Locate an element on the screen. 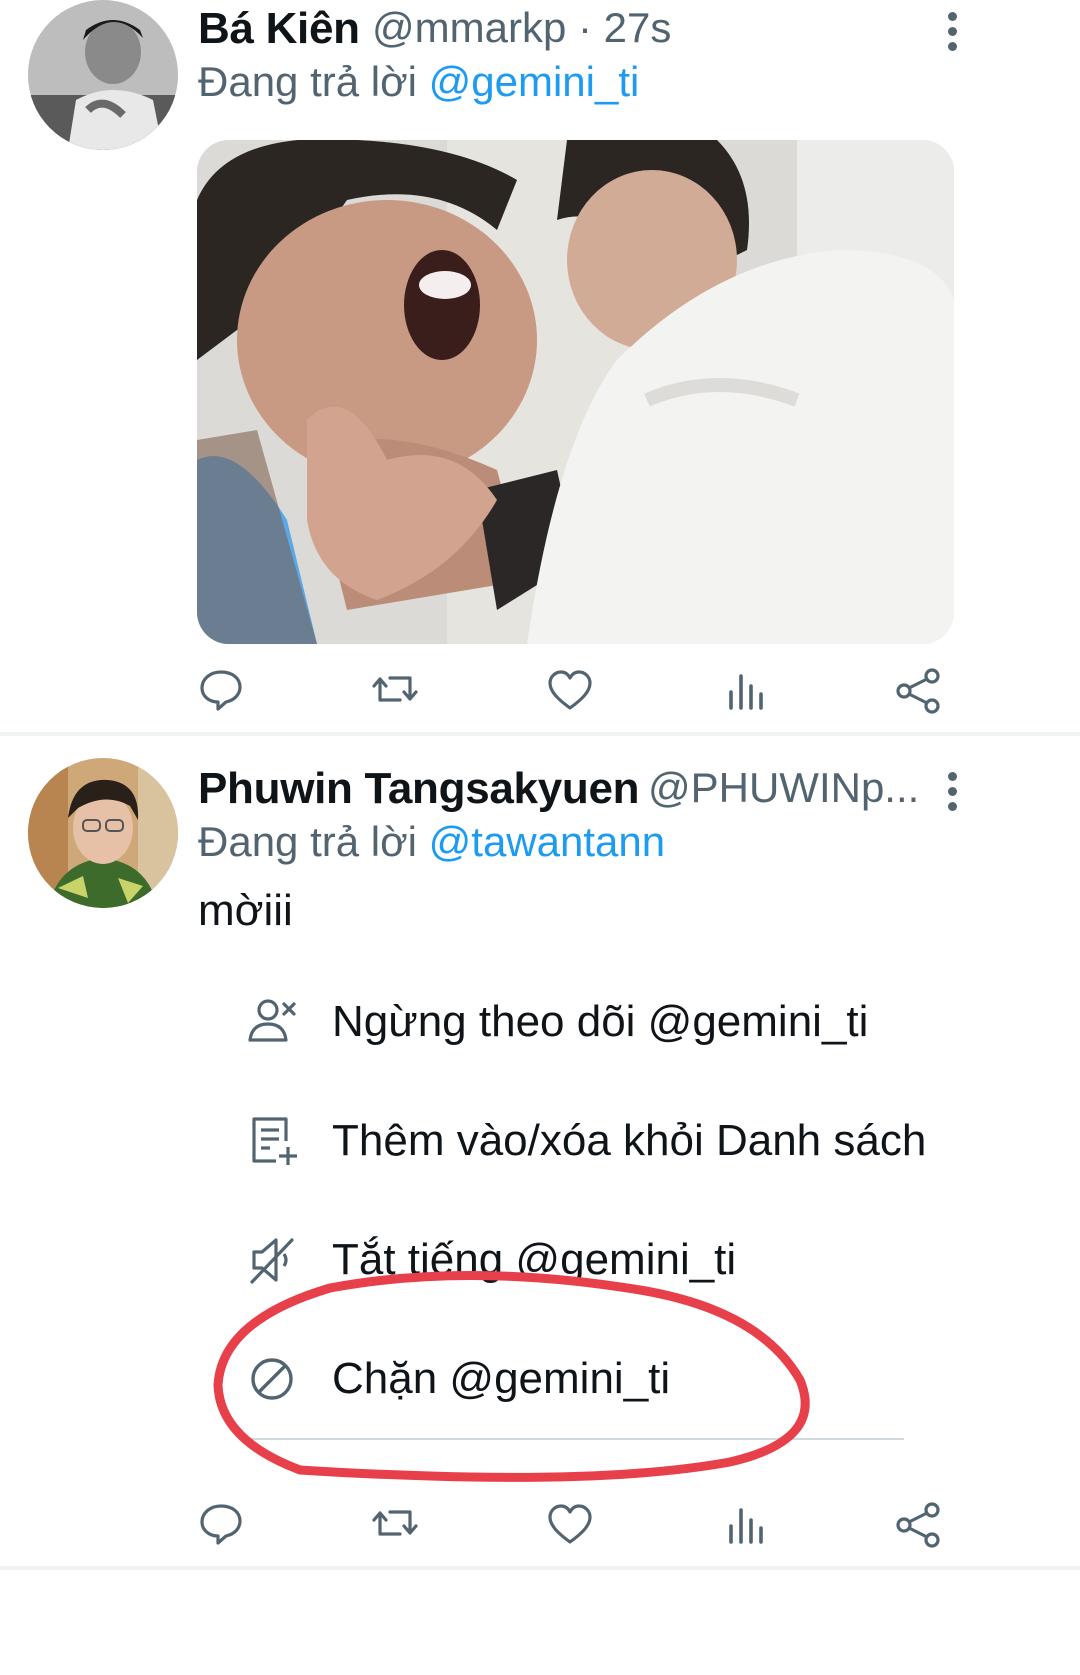  tweet-divider is located at coordinates (540, 1568).